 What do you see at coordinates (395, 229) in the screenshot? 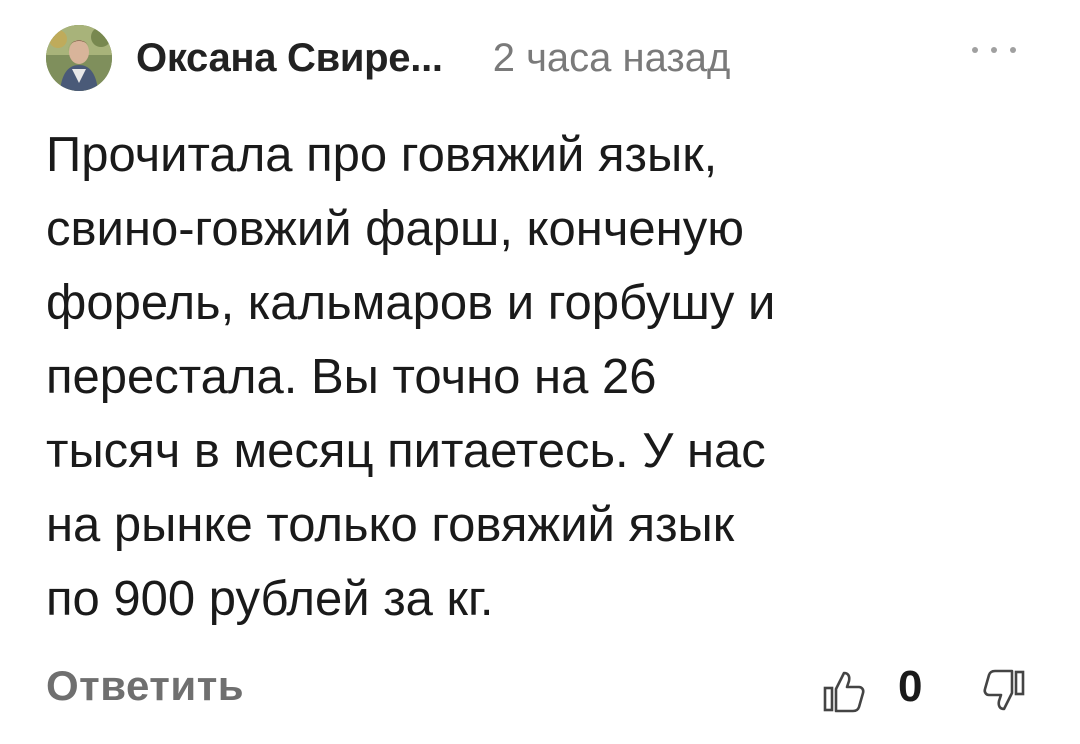
I see `comment-text-line: свино-говжий фарш, конченую` at bounding box center [395, 229].